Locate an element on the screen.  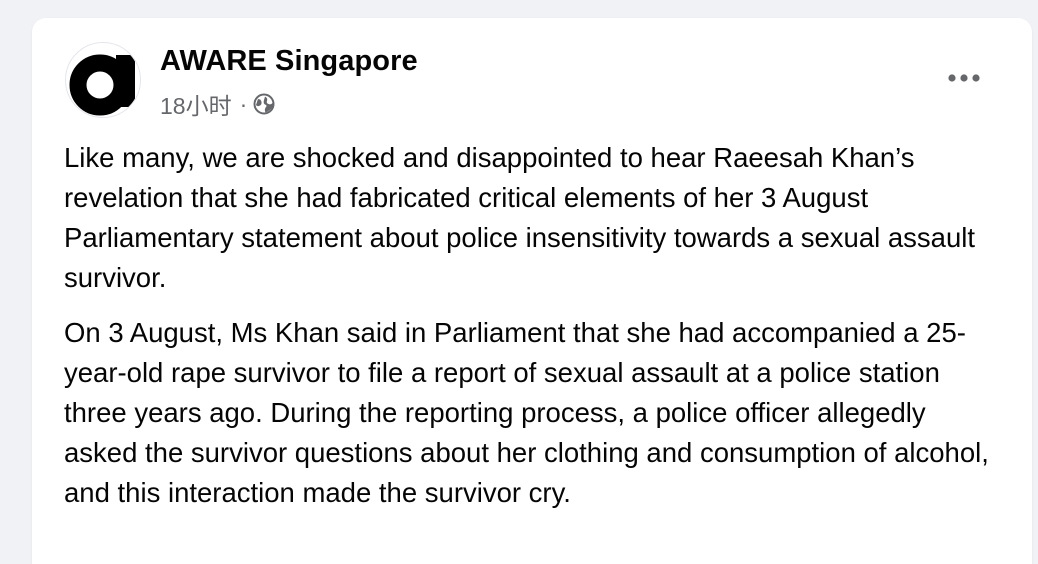
post-timestamp: 18小时 is located at coordinates (196, 104).